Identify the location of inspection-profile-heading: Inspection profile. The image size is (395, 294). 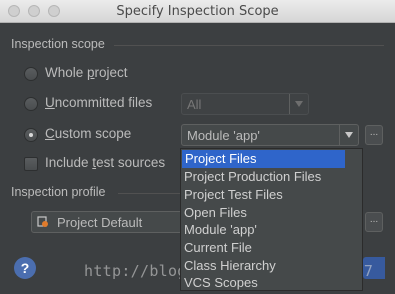
(58, 192).